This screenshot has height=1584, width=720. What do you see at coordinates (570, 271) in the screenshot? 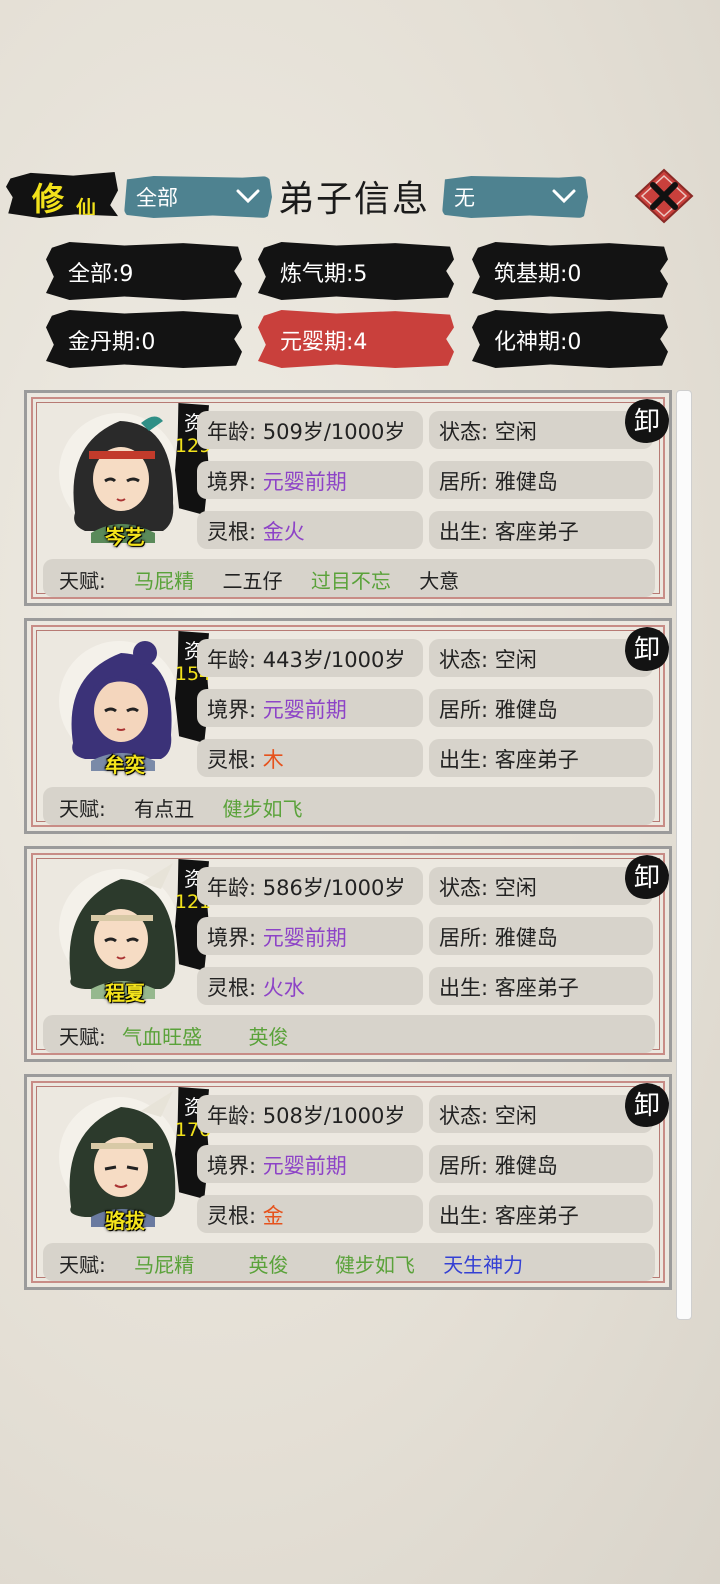
I see `chip-zhuji: 筑基期:0` at bounding box center [570, 271].